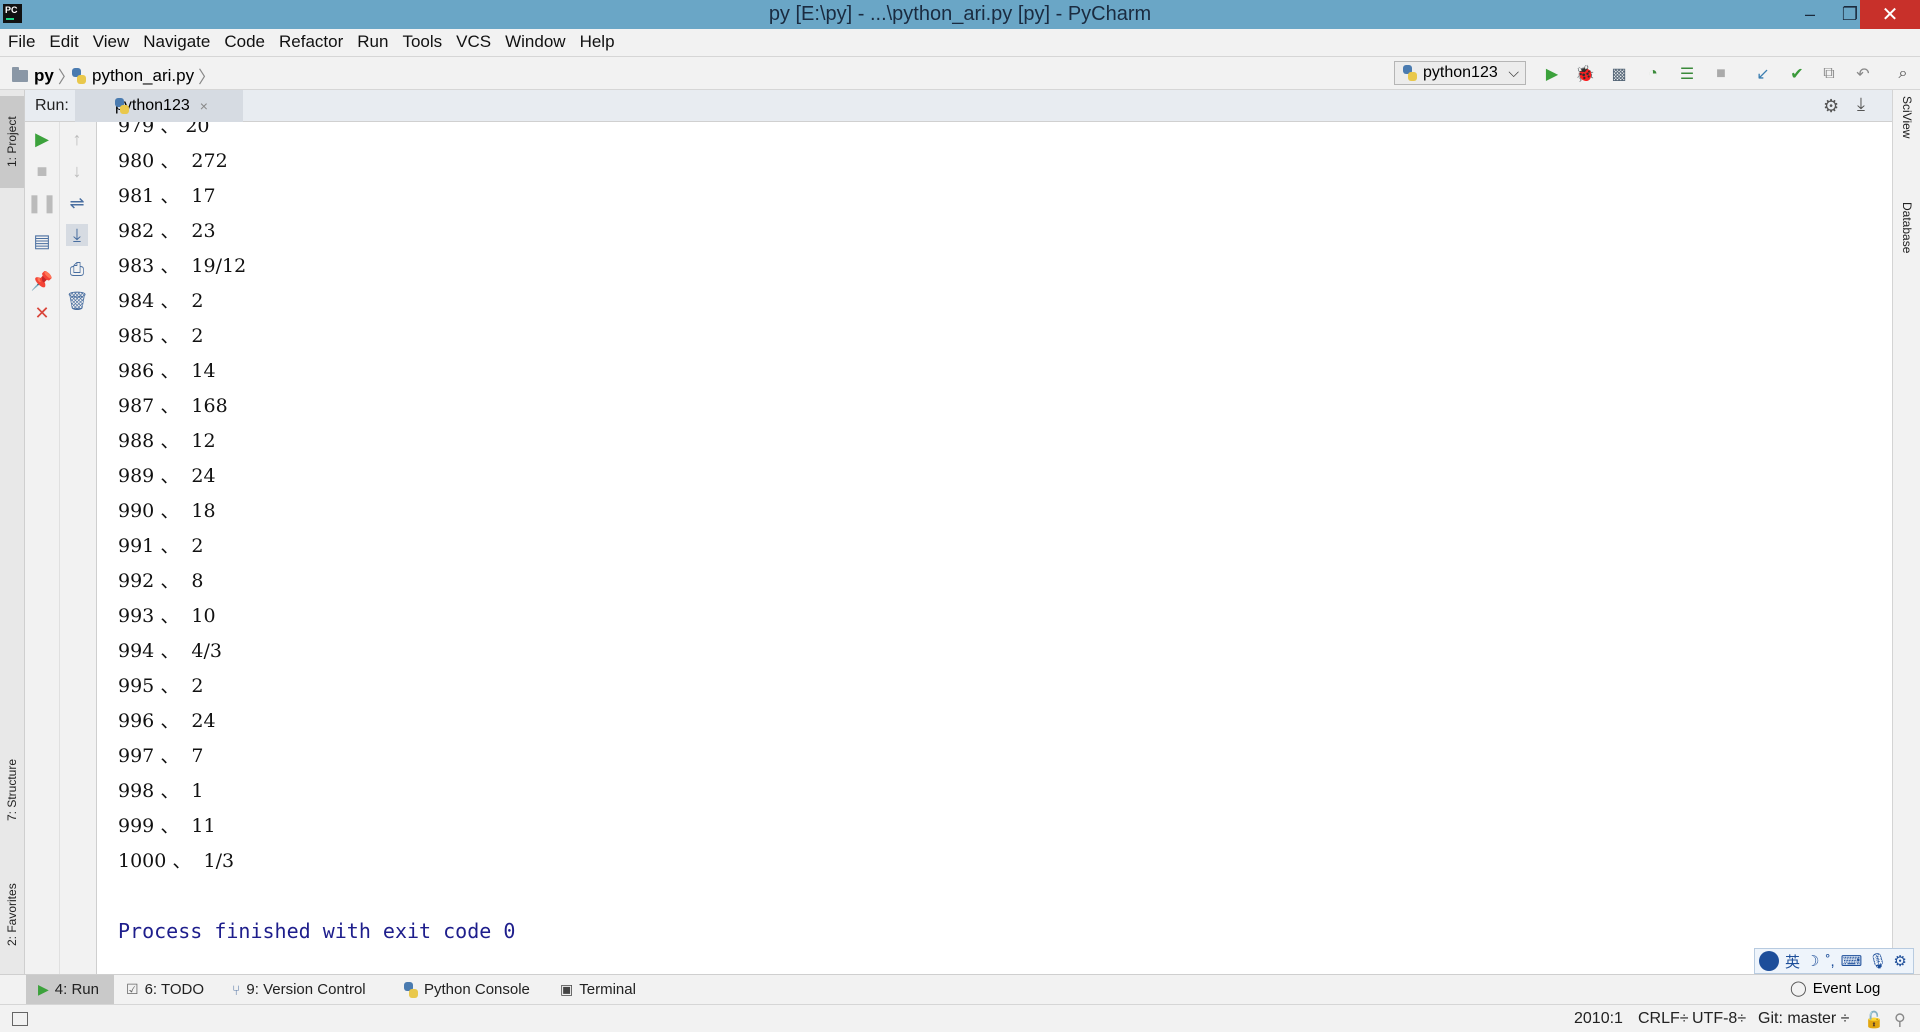  I want to click on tab-run: ▶ 4: Run, so click(70, 989).